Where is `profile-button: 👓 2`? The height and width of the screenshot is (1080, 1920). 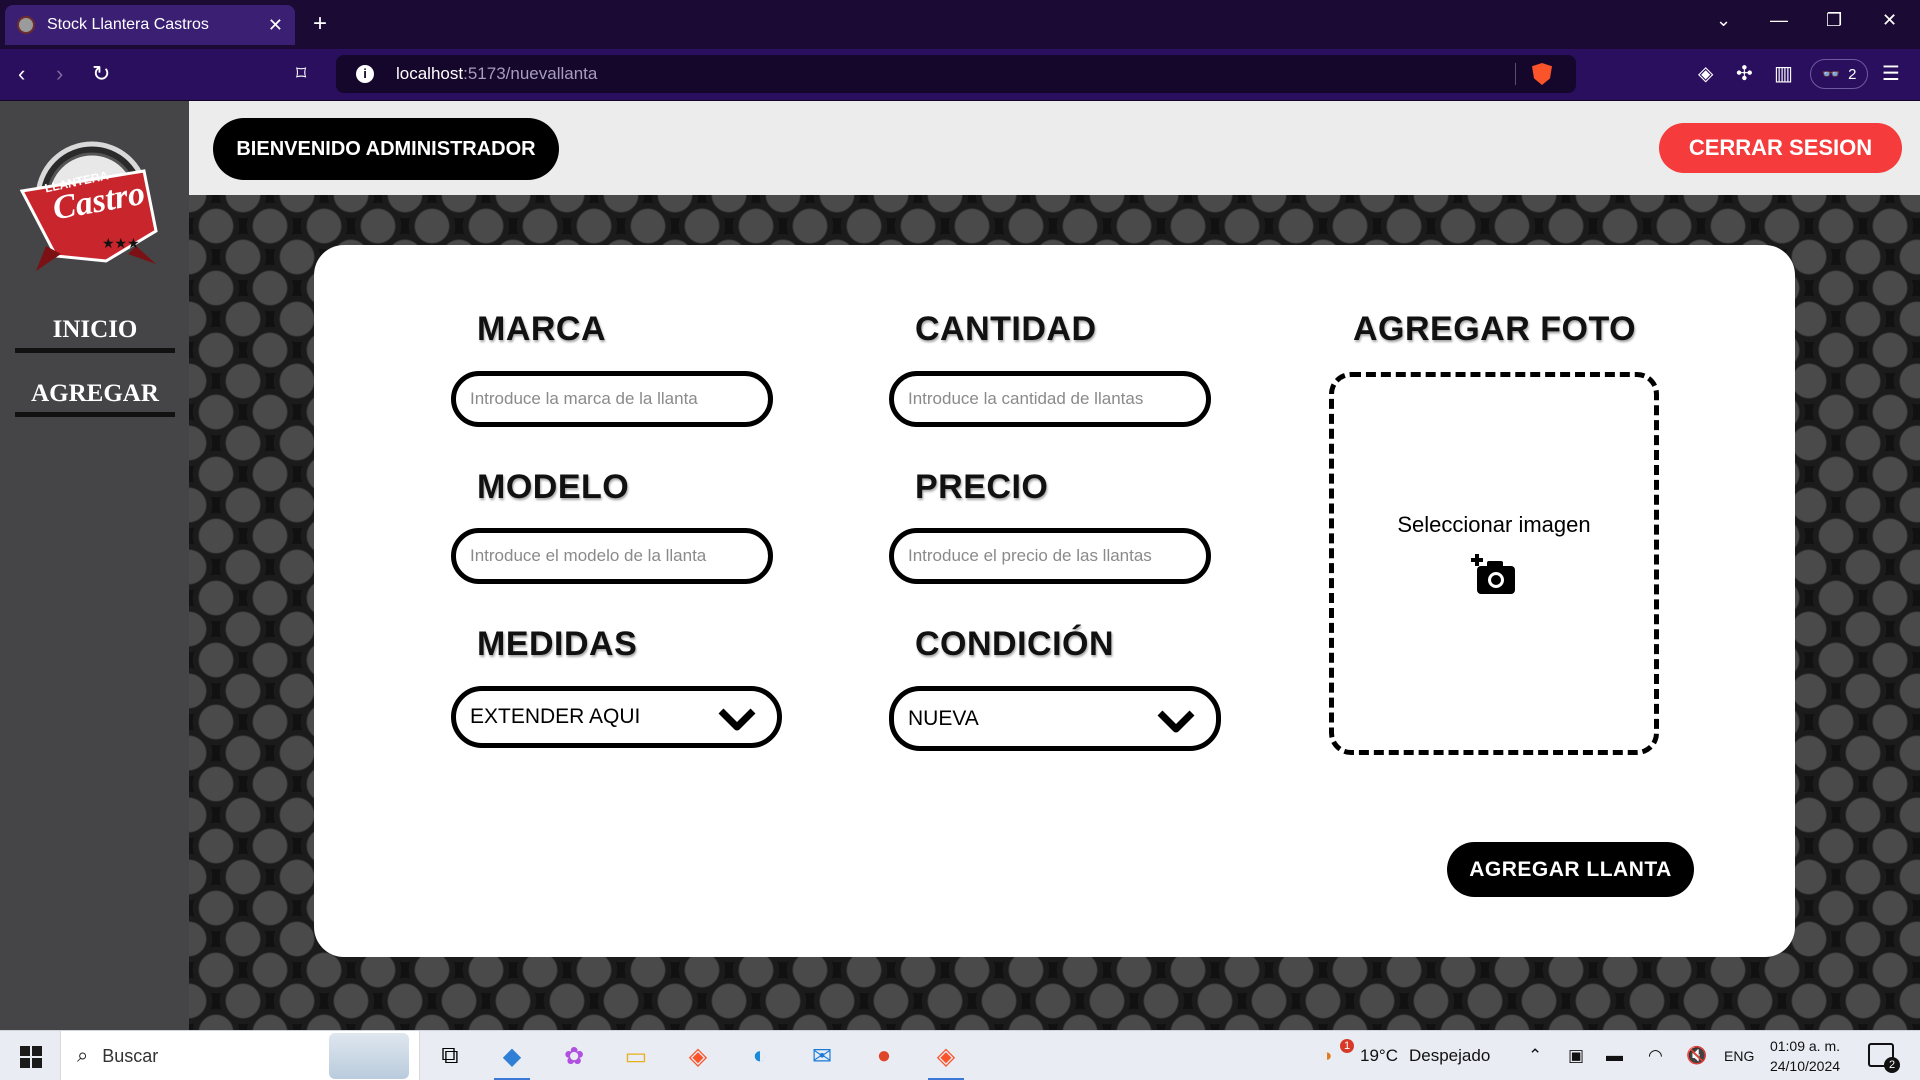
profile-button: 👓 2 is located at coordinates (1839, 74).